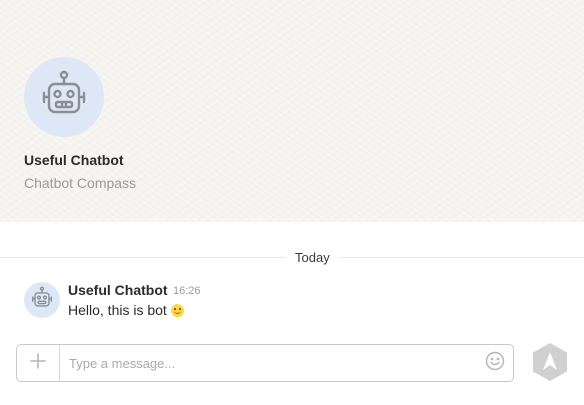 The height and width of the screenshot is (405, 584). I want to click on message-avatar, so click(42, 300).